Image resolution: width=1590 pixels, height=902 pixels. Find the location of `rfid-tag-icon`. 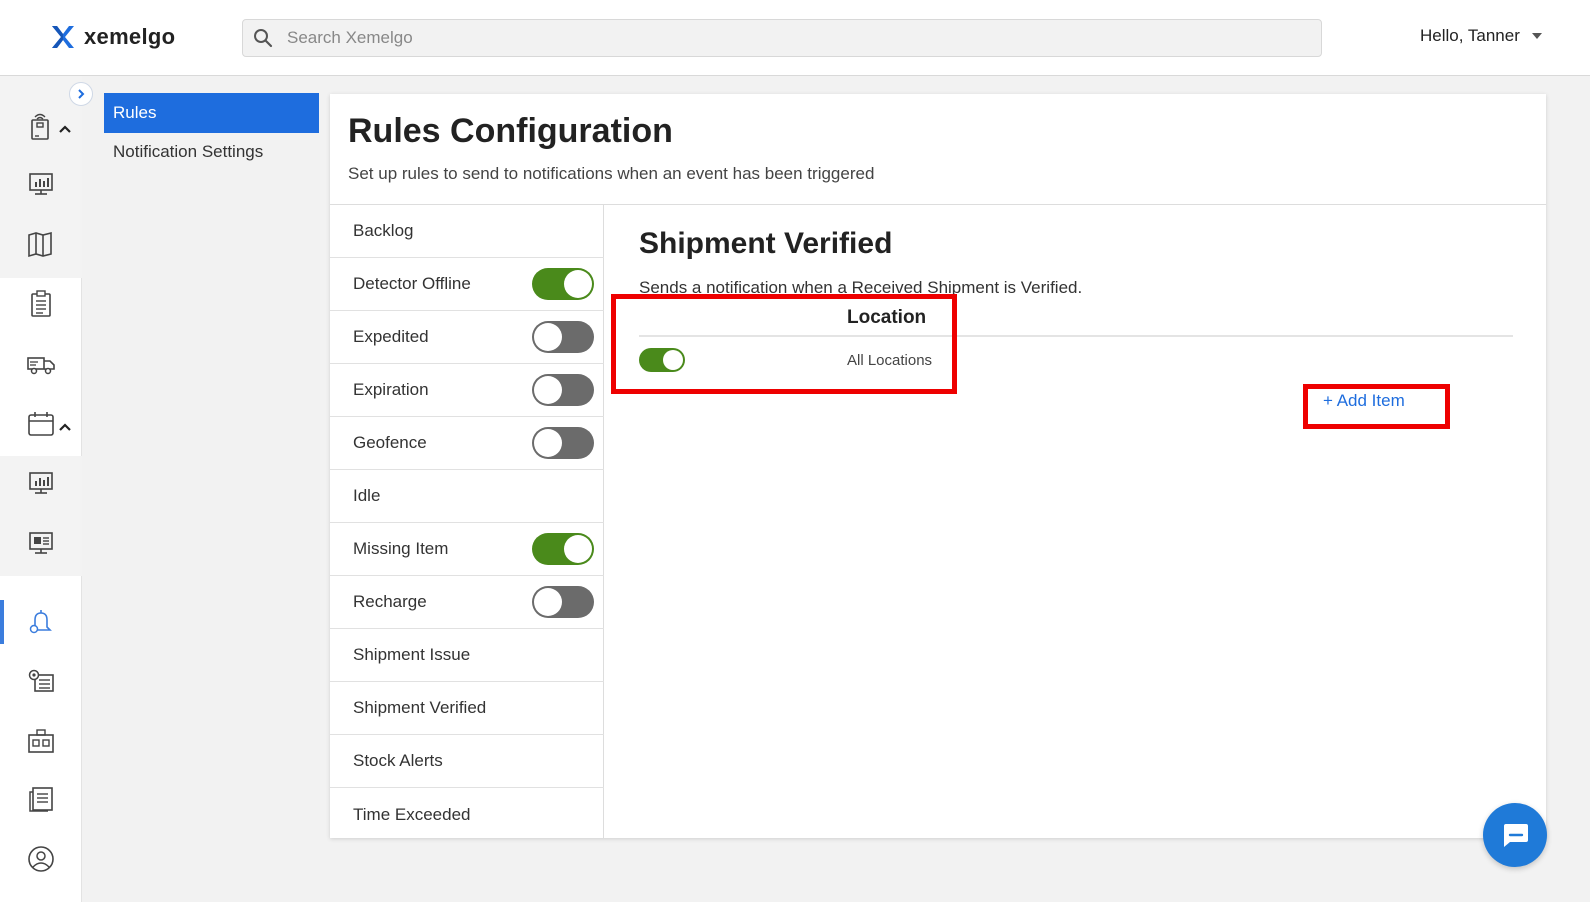

rfid-tag-icon is located at coordinates (41, 126).